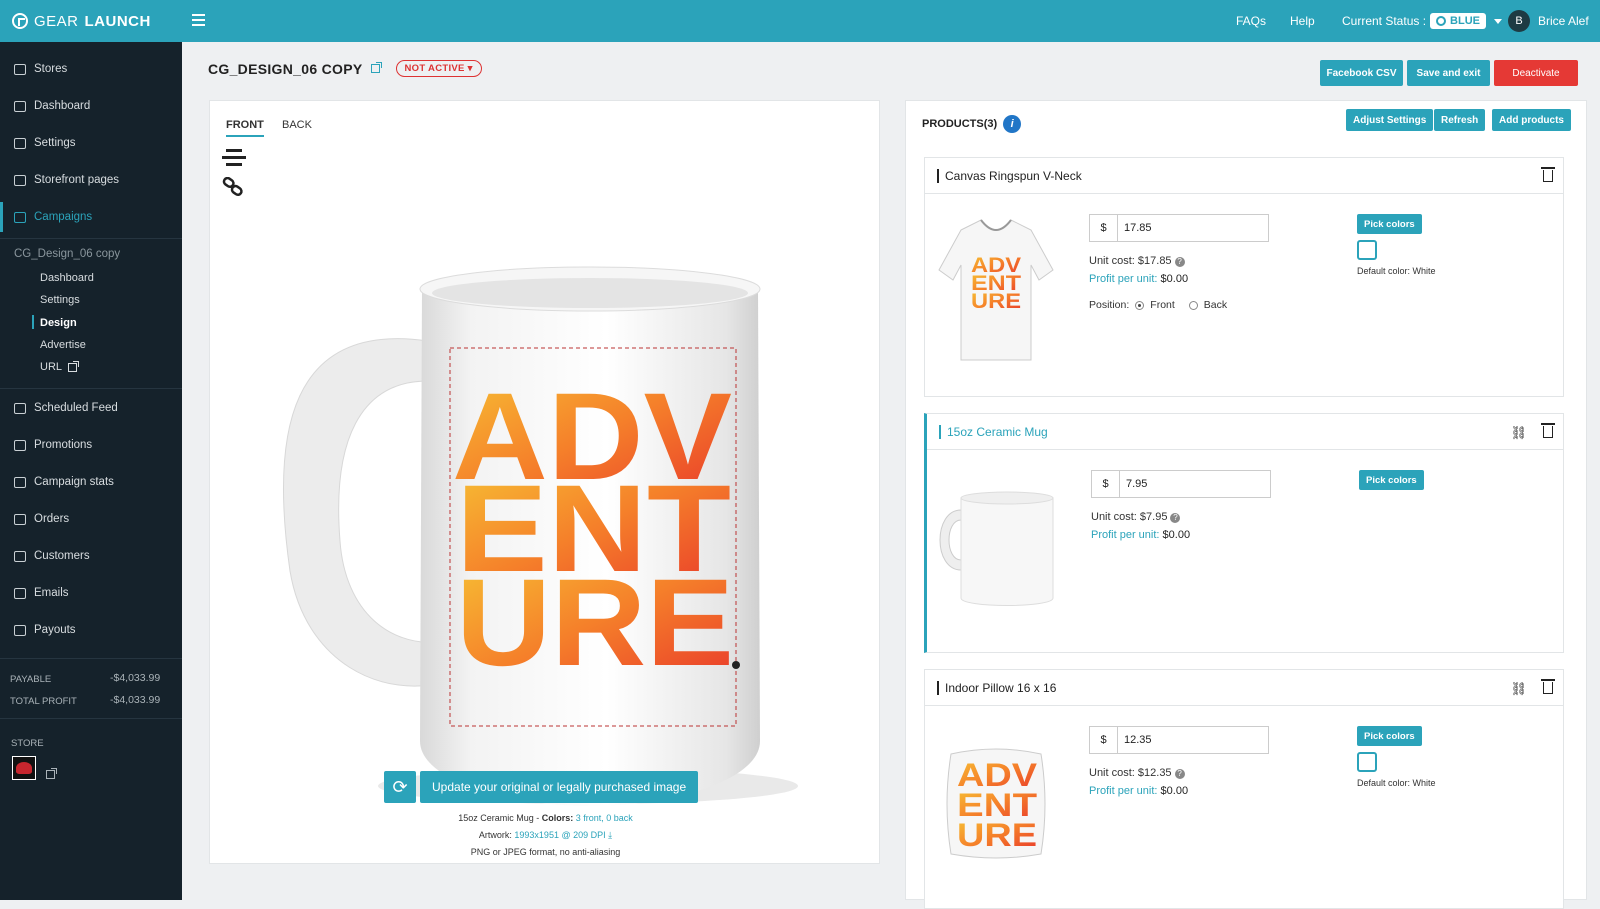 The height and width of the screenshot is (909, 1600). What do you see at coordinates (60, 300) in the screenshot?
I see `sub-item-settings: Settings` at bounding box center [60, 300].